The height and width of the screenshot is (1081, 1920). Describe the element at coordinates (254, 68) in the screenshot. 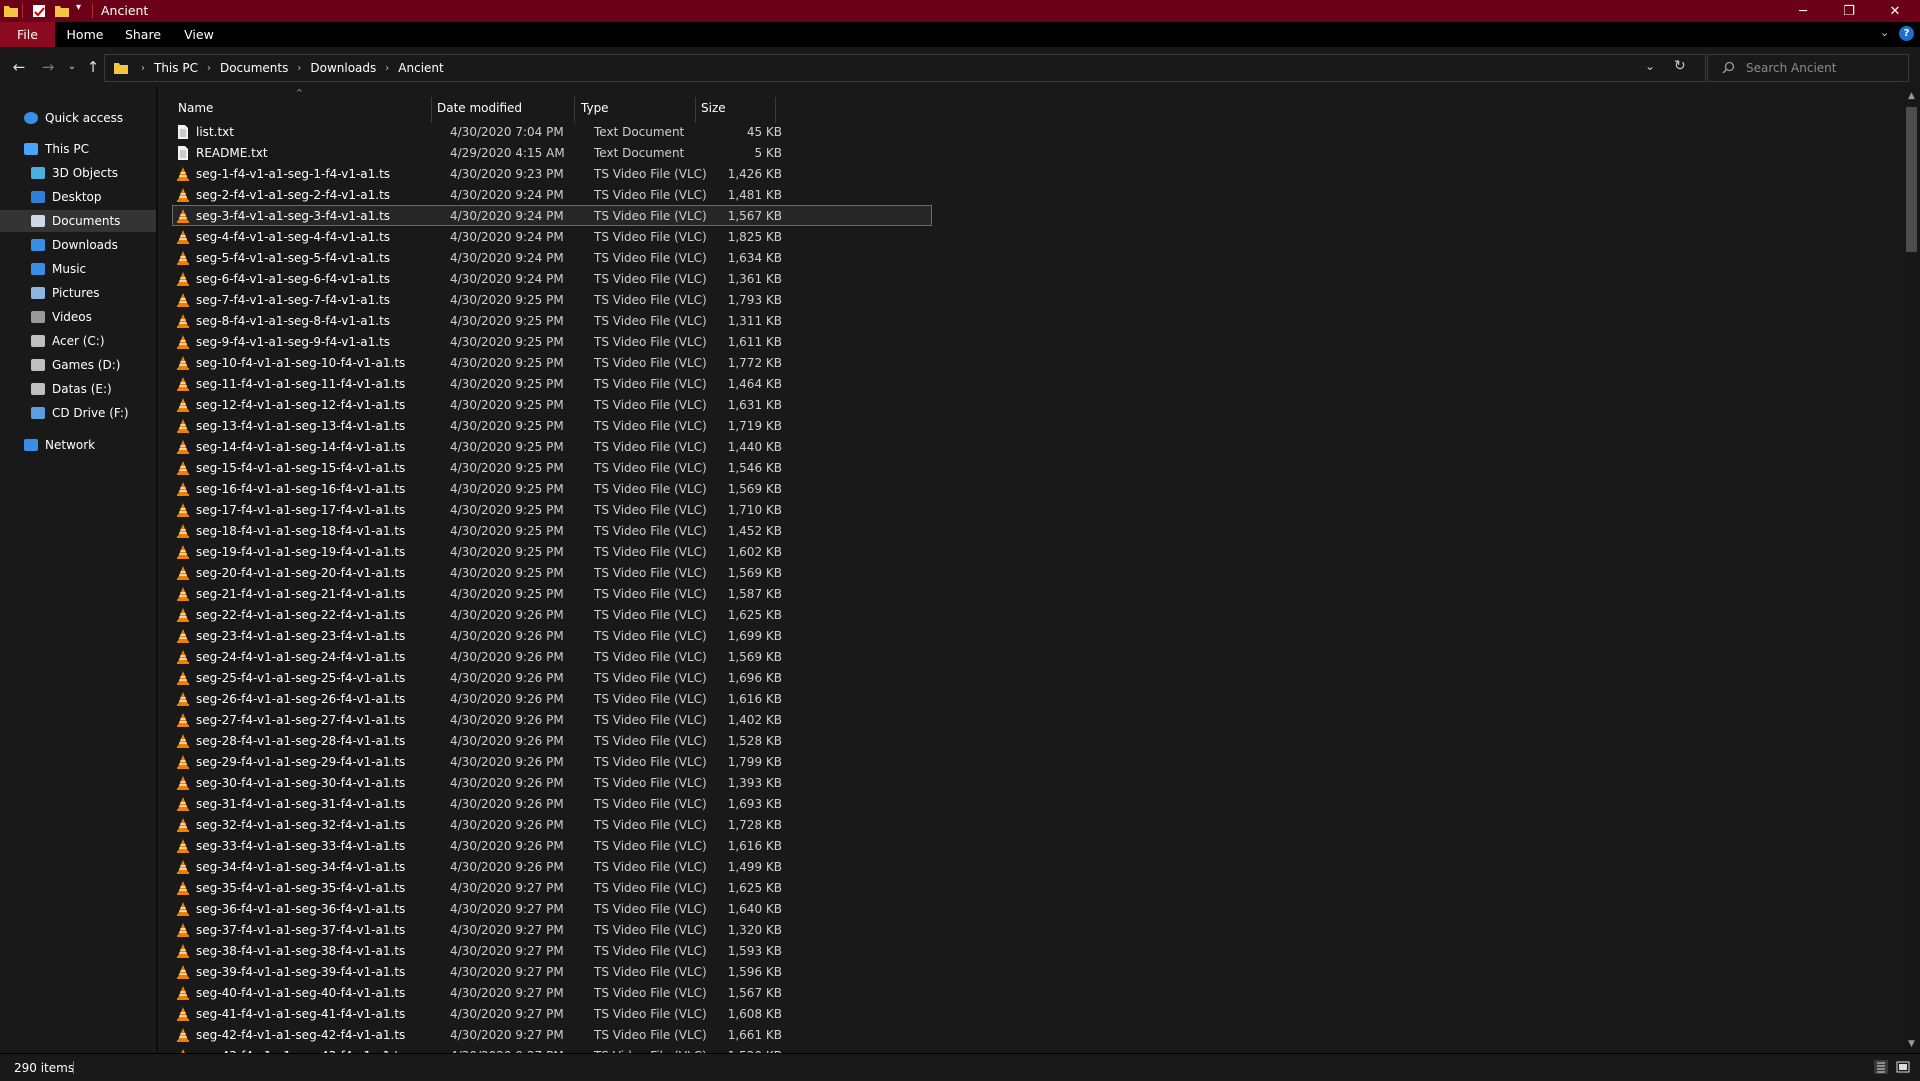

I see `breadcrumb-documents: Documents` at that location.